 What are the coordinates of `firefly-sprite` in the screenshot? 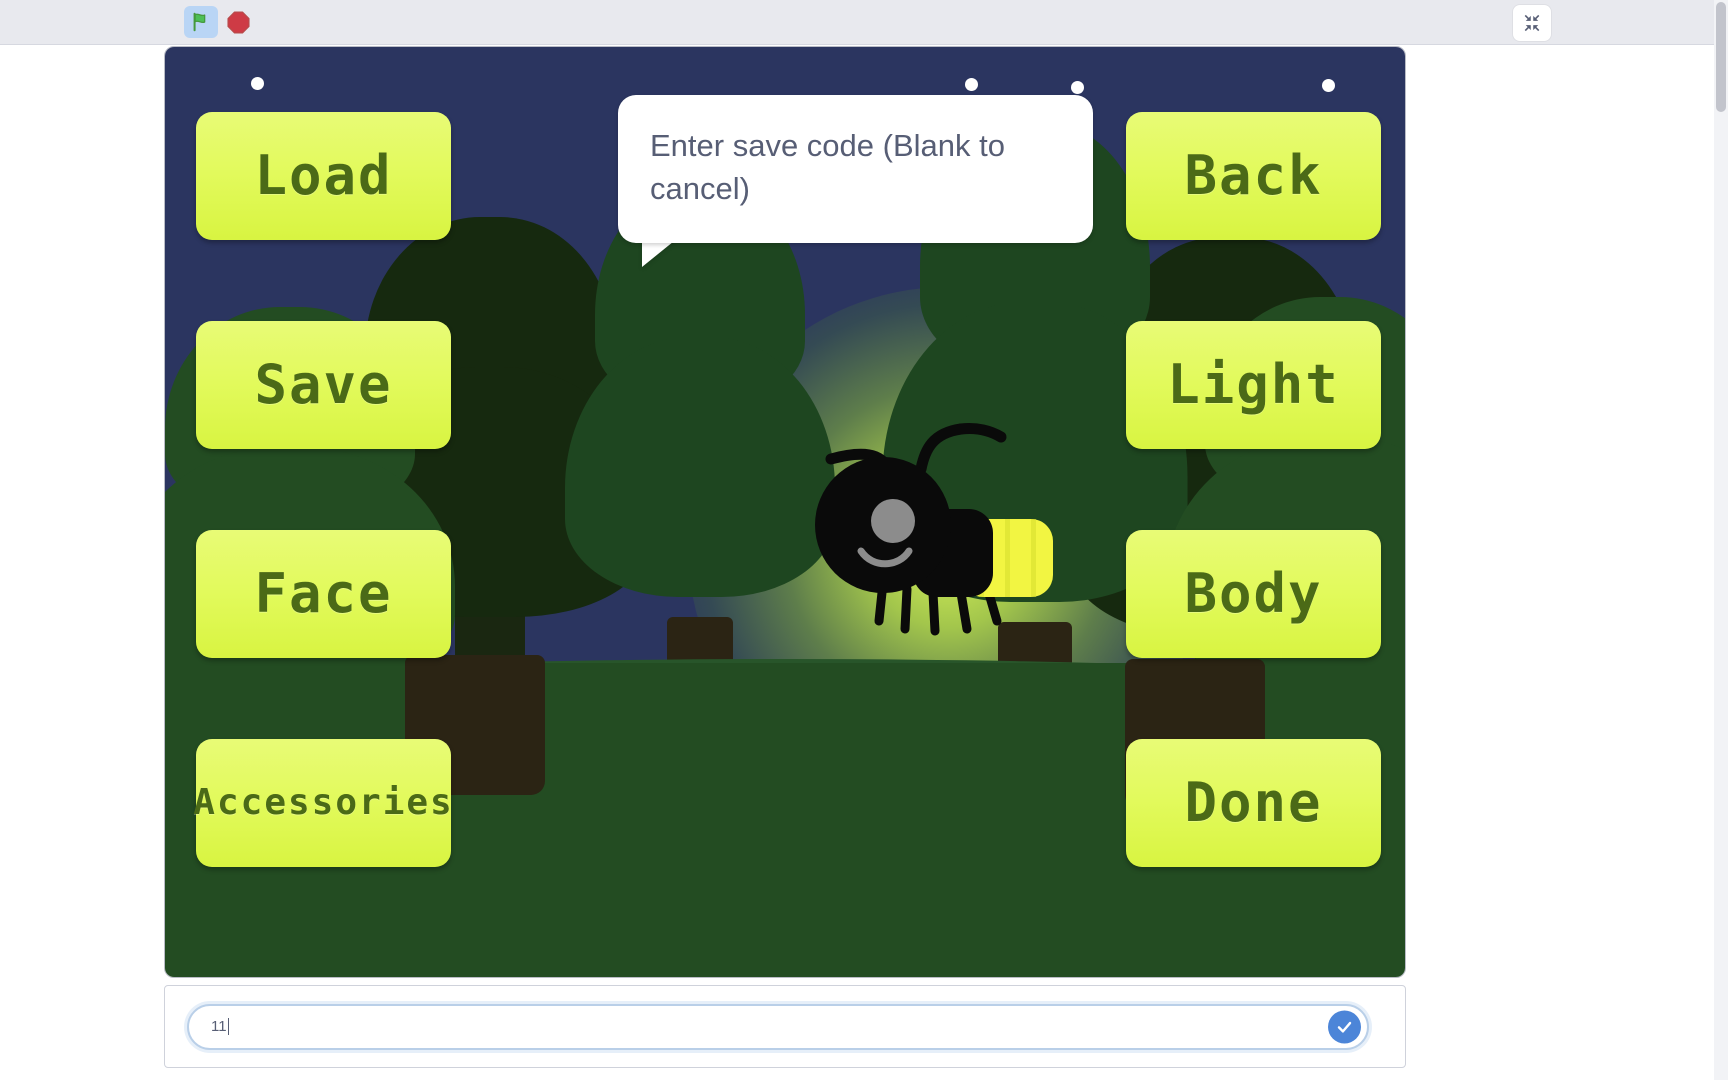 It's located at (925, 532).